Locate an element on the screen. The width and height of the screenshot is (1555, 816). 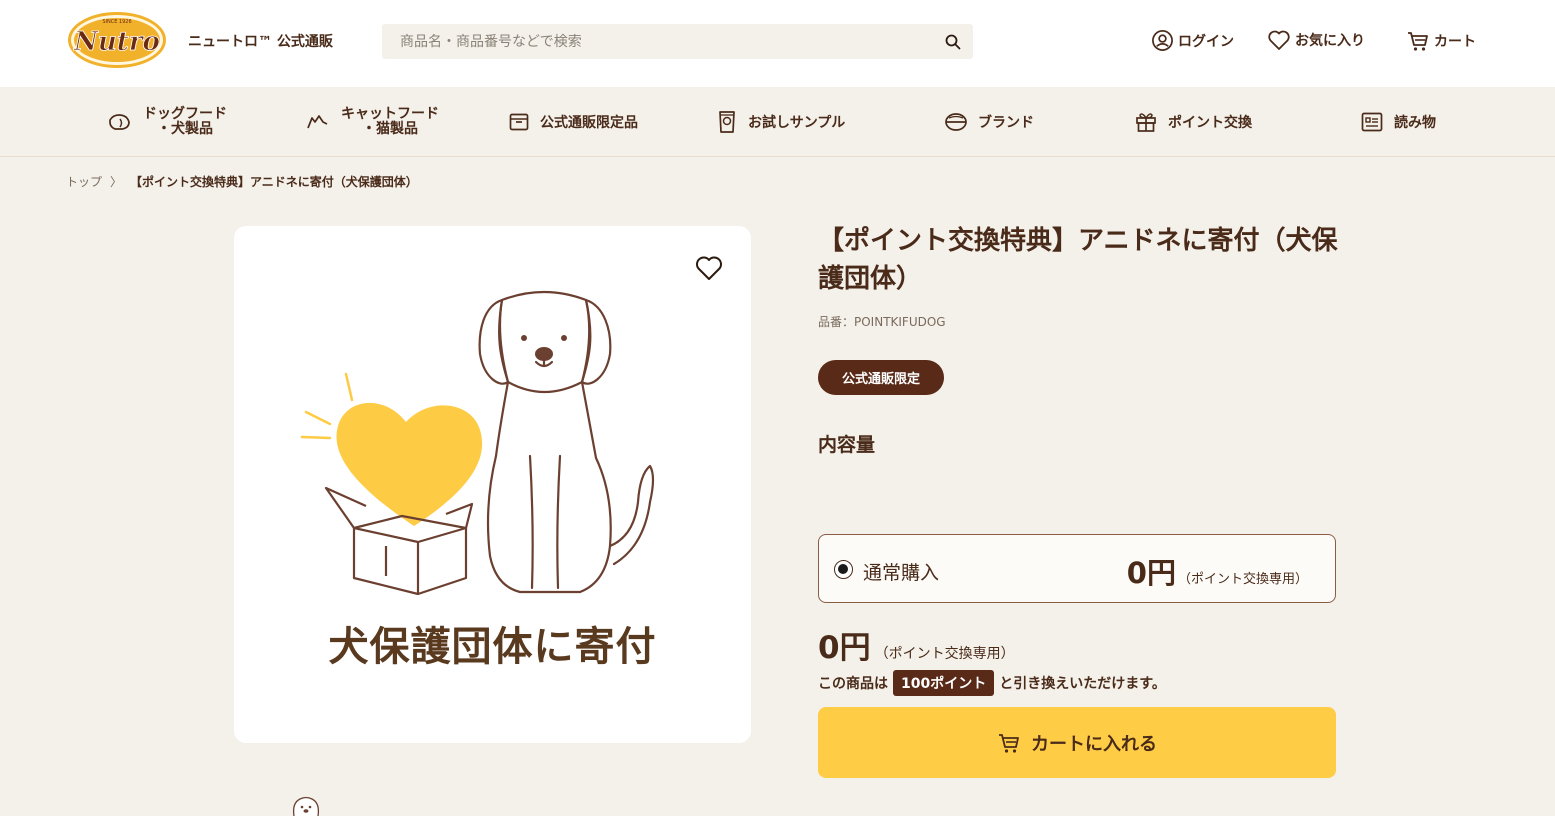
nav-points: ポイント交換 is located at coordinates (1193, 122).